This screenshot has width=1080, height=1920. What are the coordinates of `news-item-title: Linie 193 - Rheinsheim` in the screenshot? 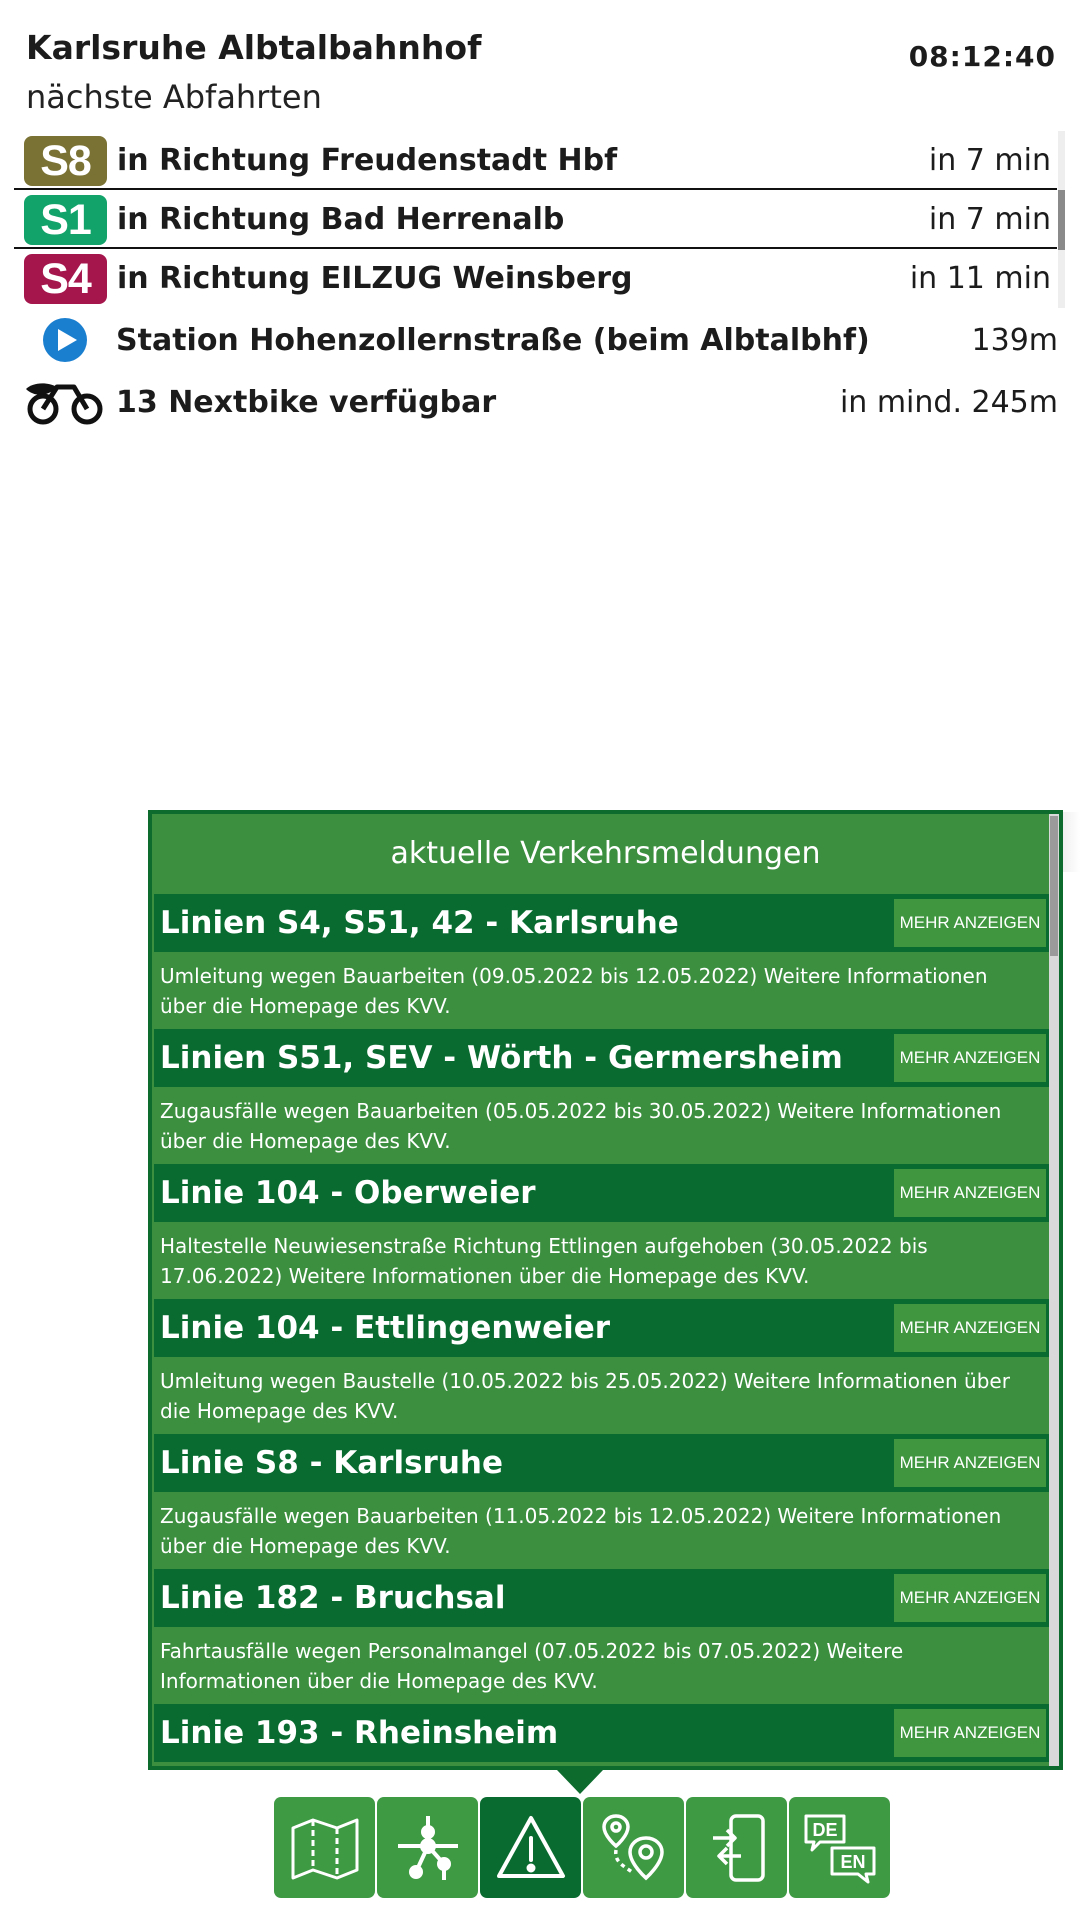 It's located at (359, 1733).